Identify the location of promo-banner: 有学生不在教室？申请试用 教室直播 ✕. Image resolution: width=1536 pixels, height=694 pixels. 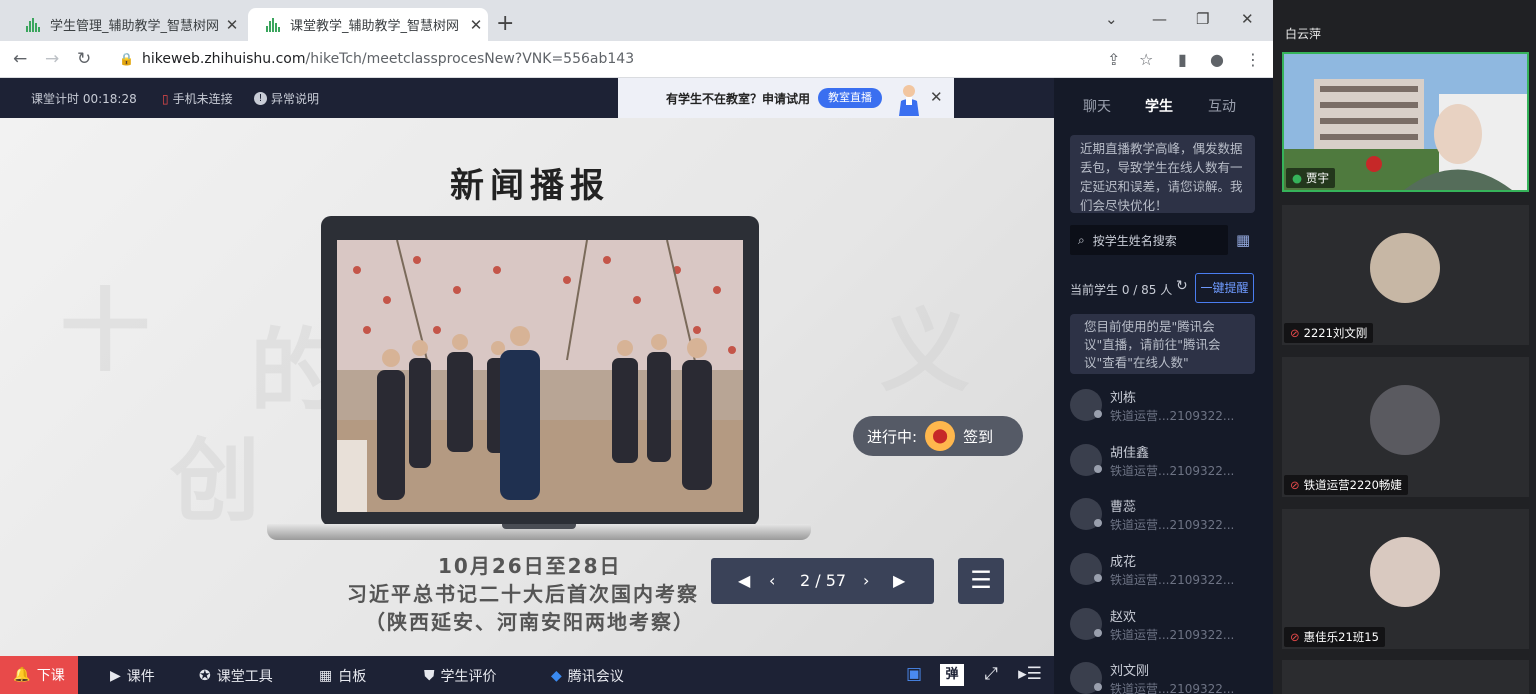
(786, 98).